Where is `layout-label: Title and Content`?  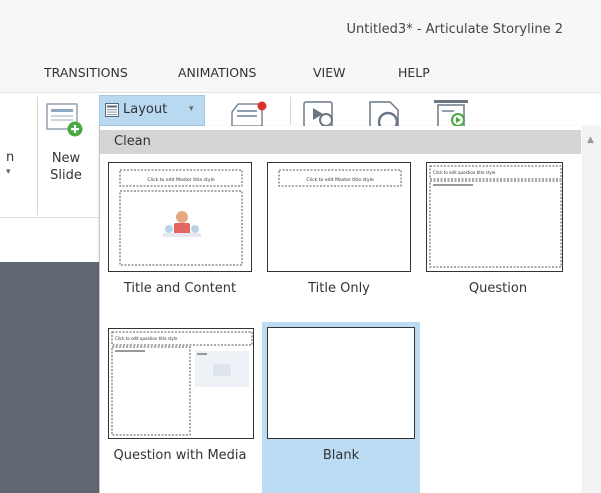
layout-label: Title and Content is located at coordinates (180, 288).